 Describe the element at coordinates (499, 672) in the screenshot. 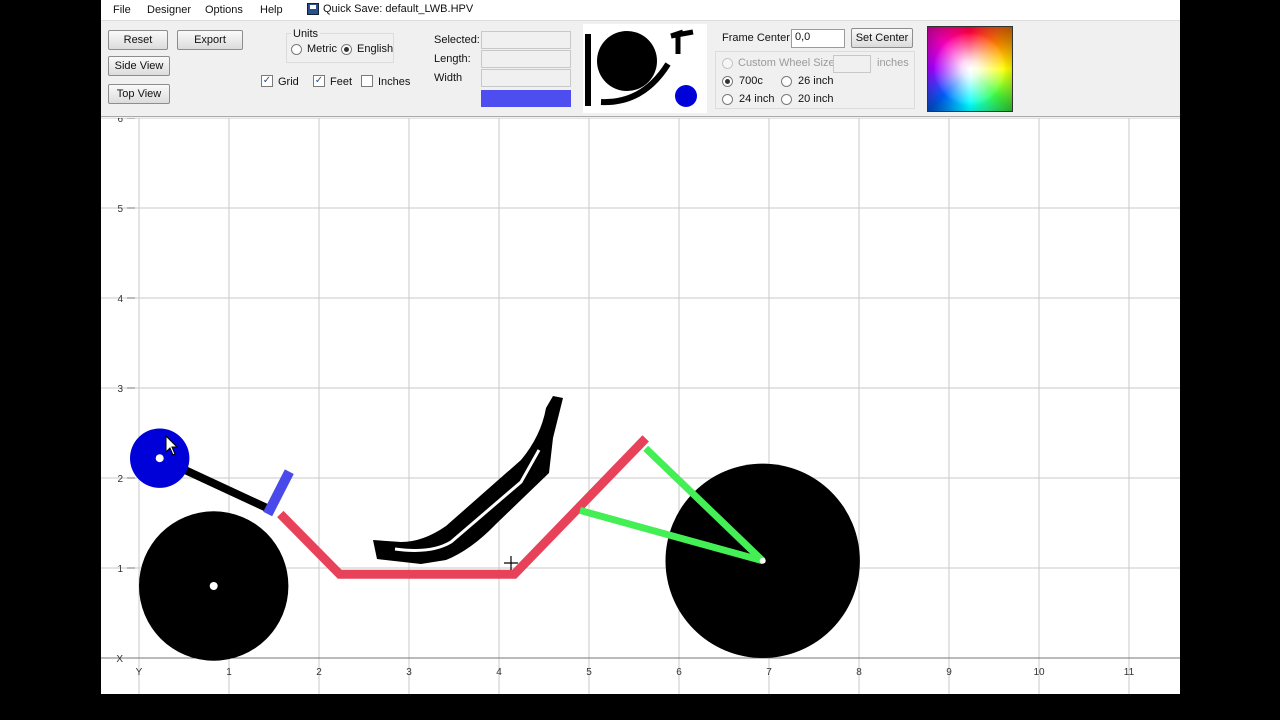

I see `x-tick-label: 4` at that location.